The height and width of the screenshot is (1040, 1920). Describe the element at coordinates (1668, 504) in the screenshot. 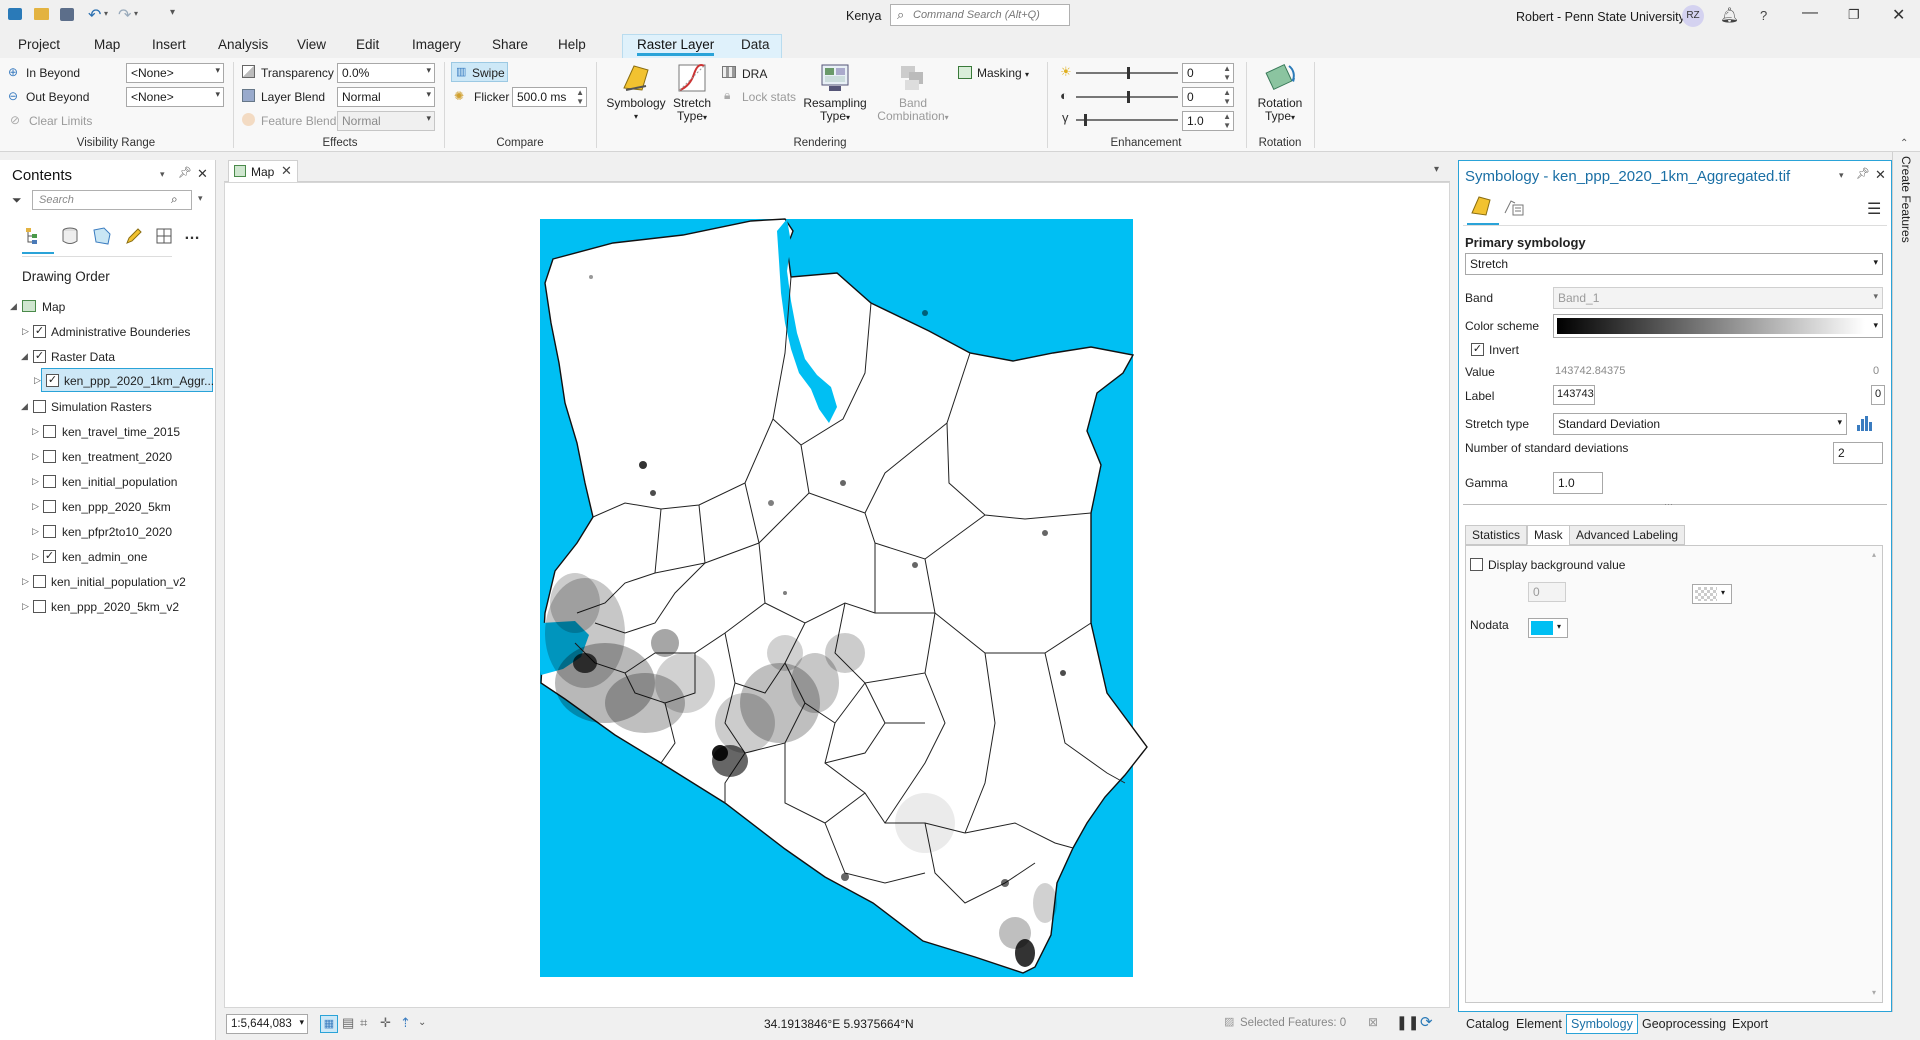

I see `splitter-grip-icon: ⋯` at that location.